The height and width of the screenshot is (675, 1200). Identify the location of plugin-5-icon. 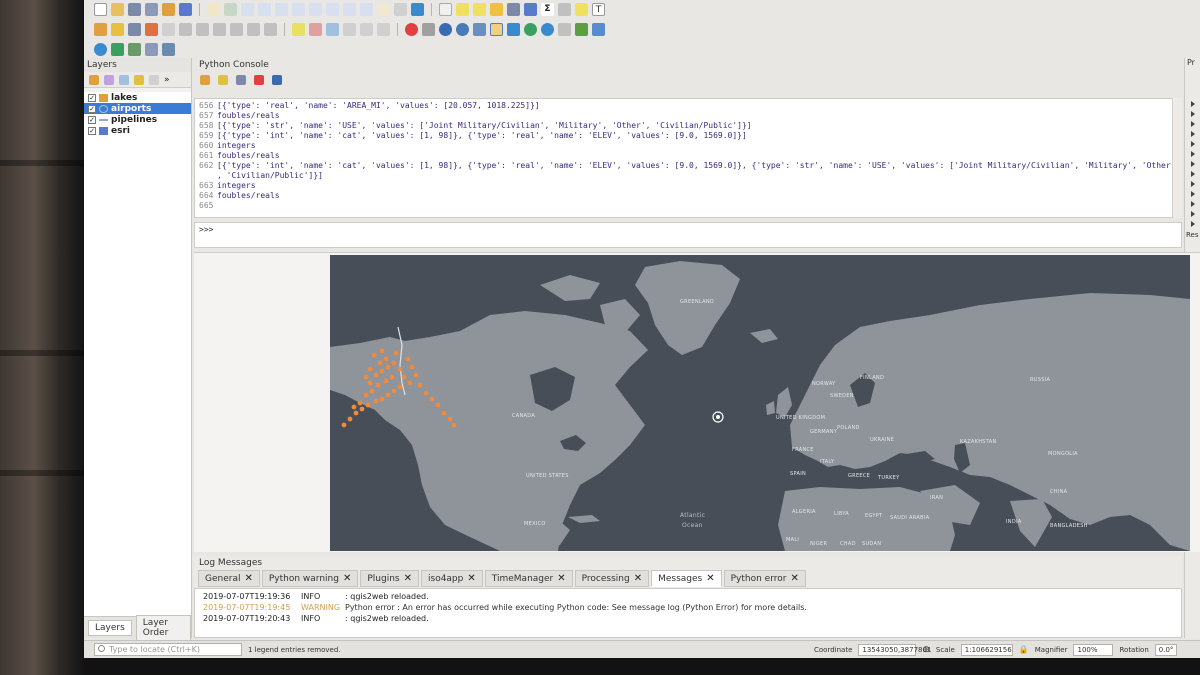
(479, 29).